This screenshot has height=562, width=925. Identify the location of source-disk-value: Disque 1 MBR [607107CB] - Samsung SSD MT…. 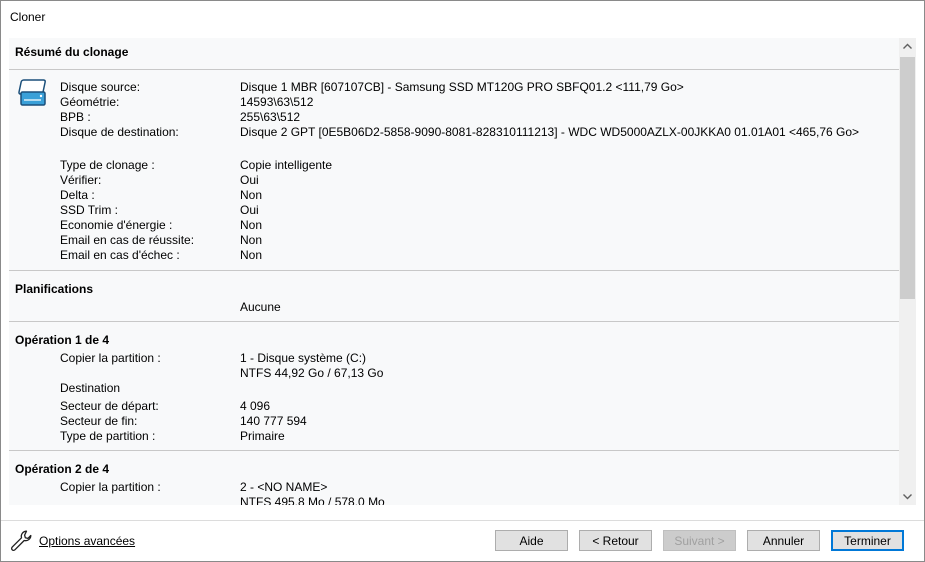
(462, 87).